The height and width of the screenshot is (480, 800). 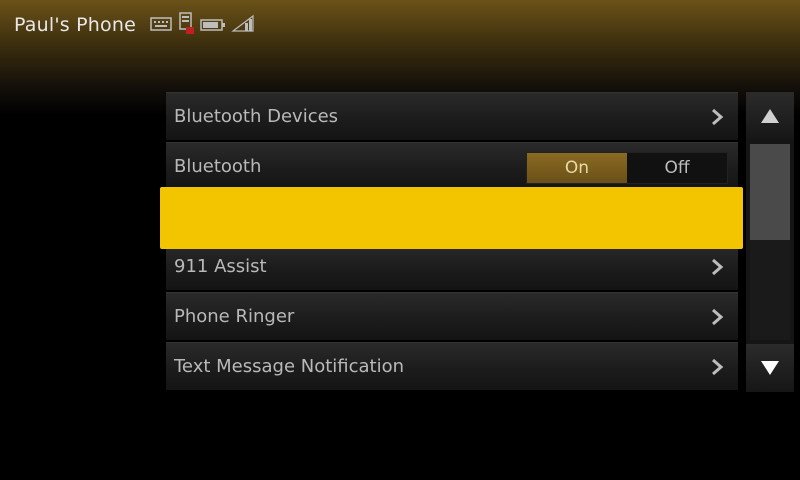 I want to click on scrollbar, so click(x=770, y=242).